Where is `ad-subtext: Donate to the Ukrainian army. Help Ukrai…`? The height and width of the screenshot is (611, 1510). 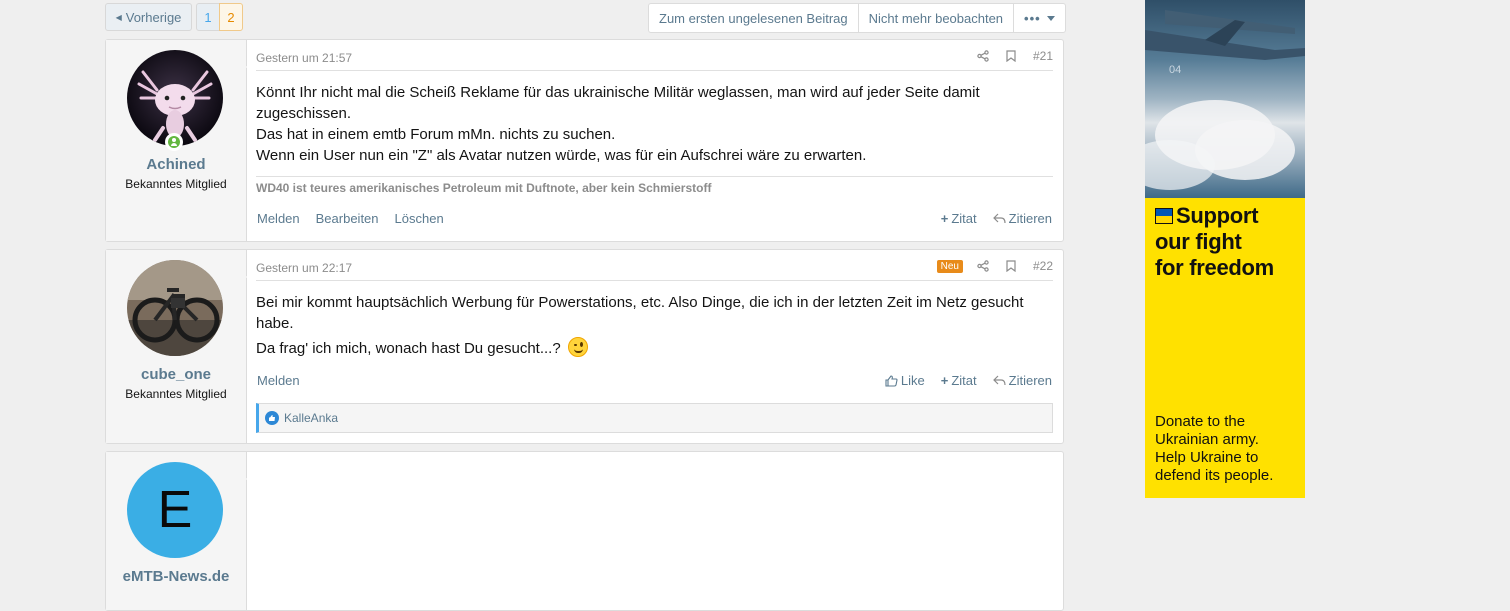 ad-subtext: Donate to the Ukrainian army. Help Ukrai… is located at coordinates (1214, 448).